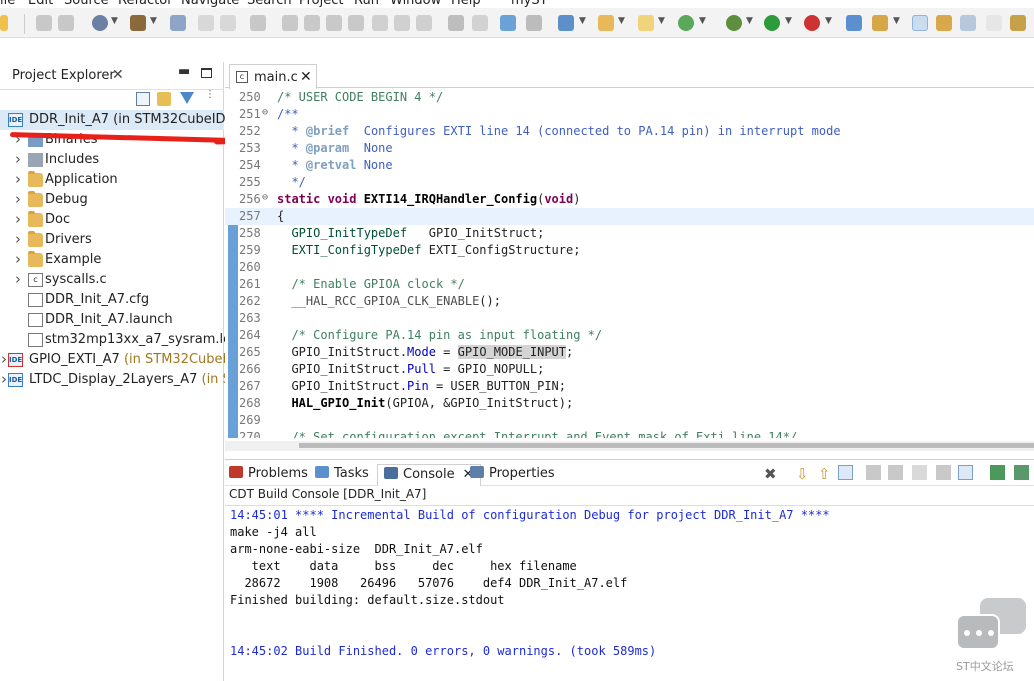  Describe the element at coordinates (258, 23) in the screenshot. I see `pin-icon` at that location.